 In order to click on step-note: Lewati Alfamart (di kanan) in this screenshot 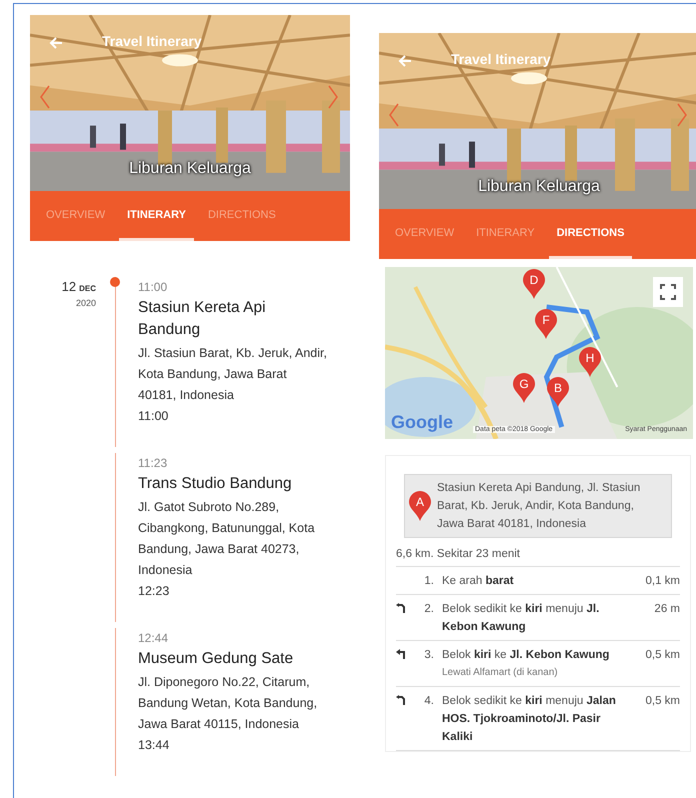, I will do `click(500, 673)`.